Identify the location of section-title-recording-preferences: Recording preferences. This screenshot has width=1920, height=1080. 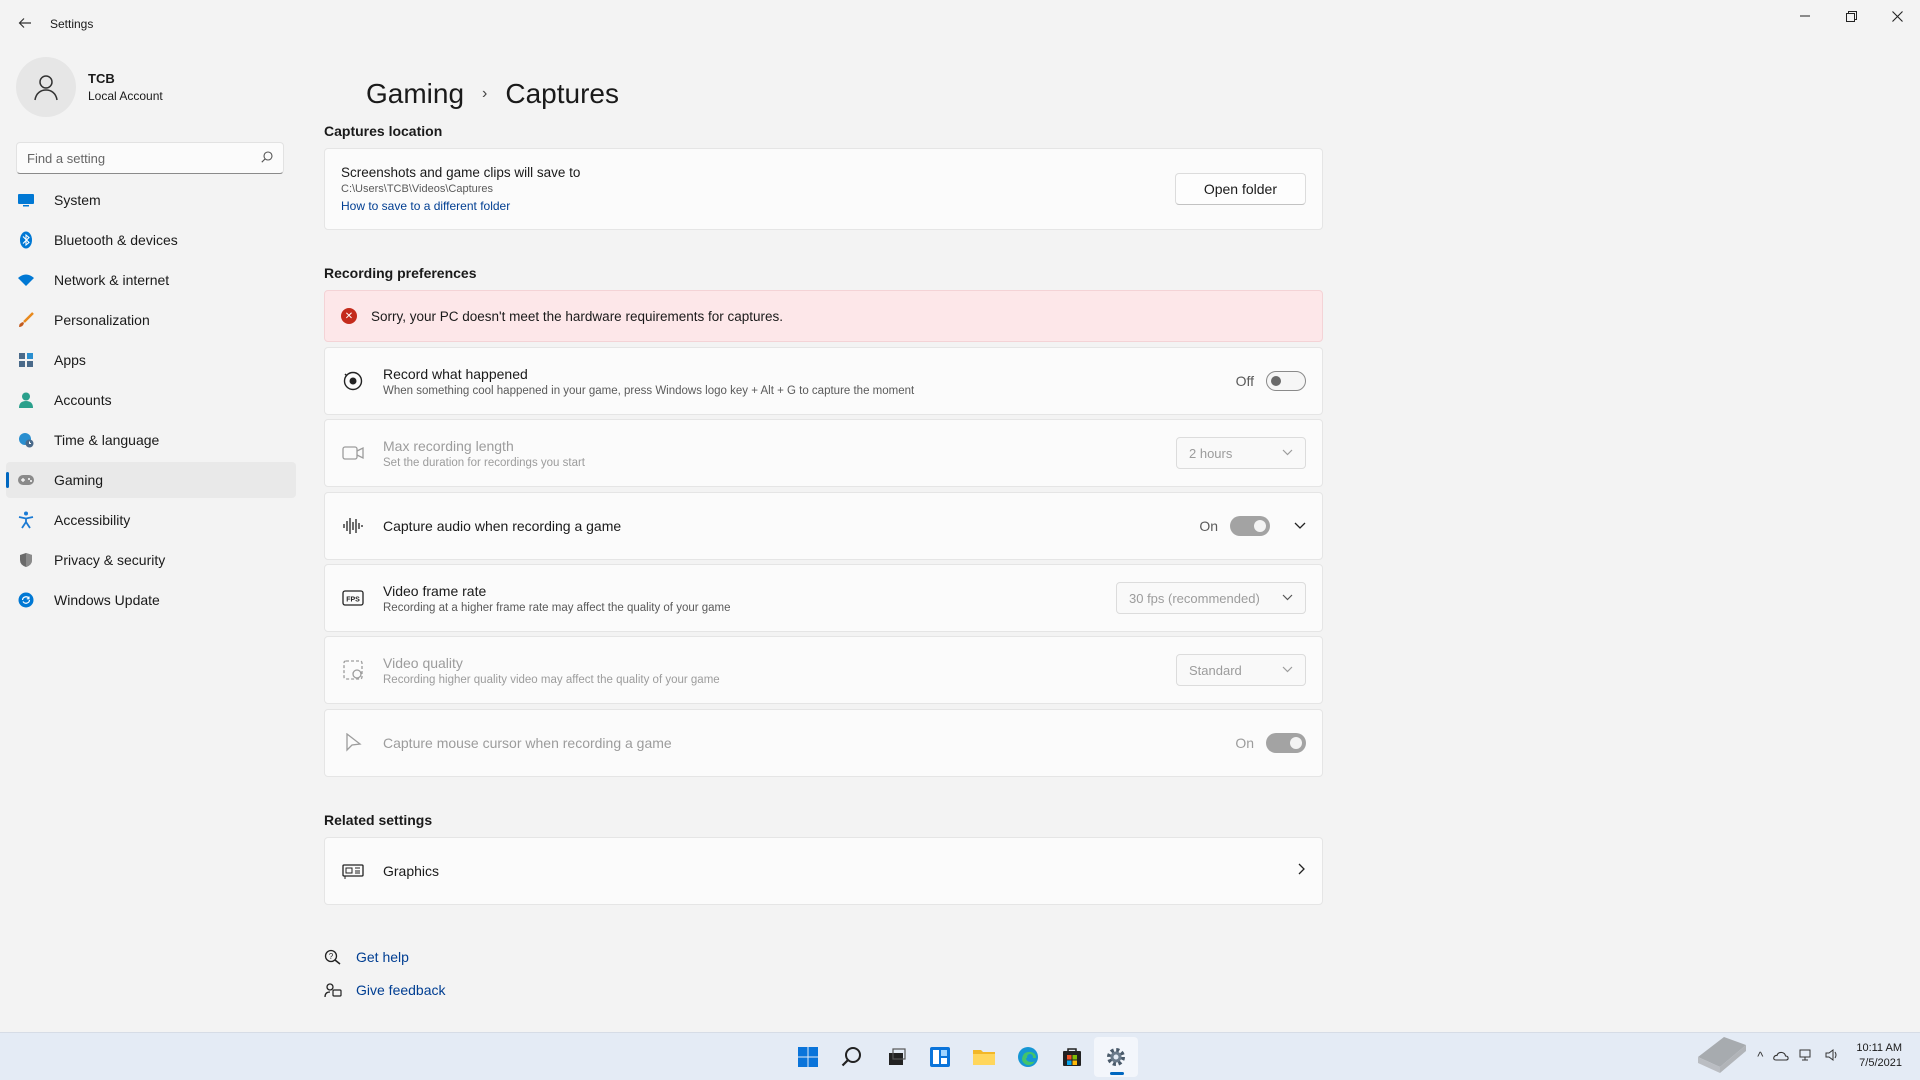
(400, 273).